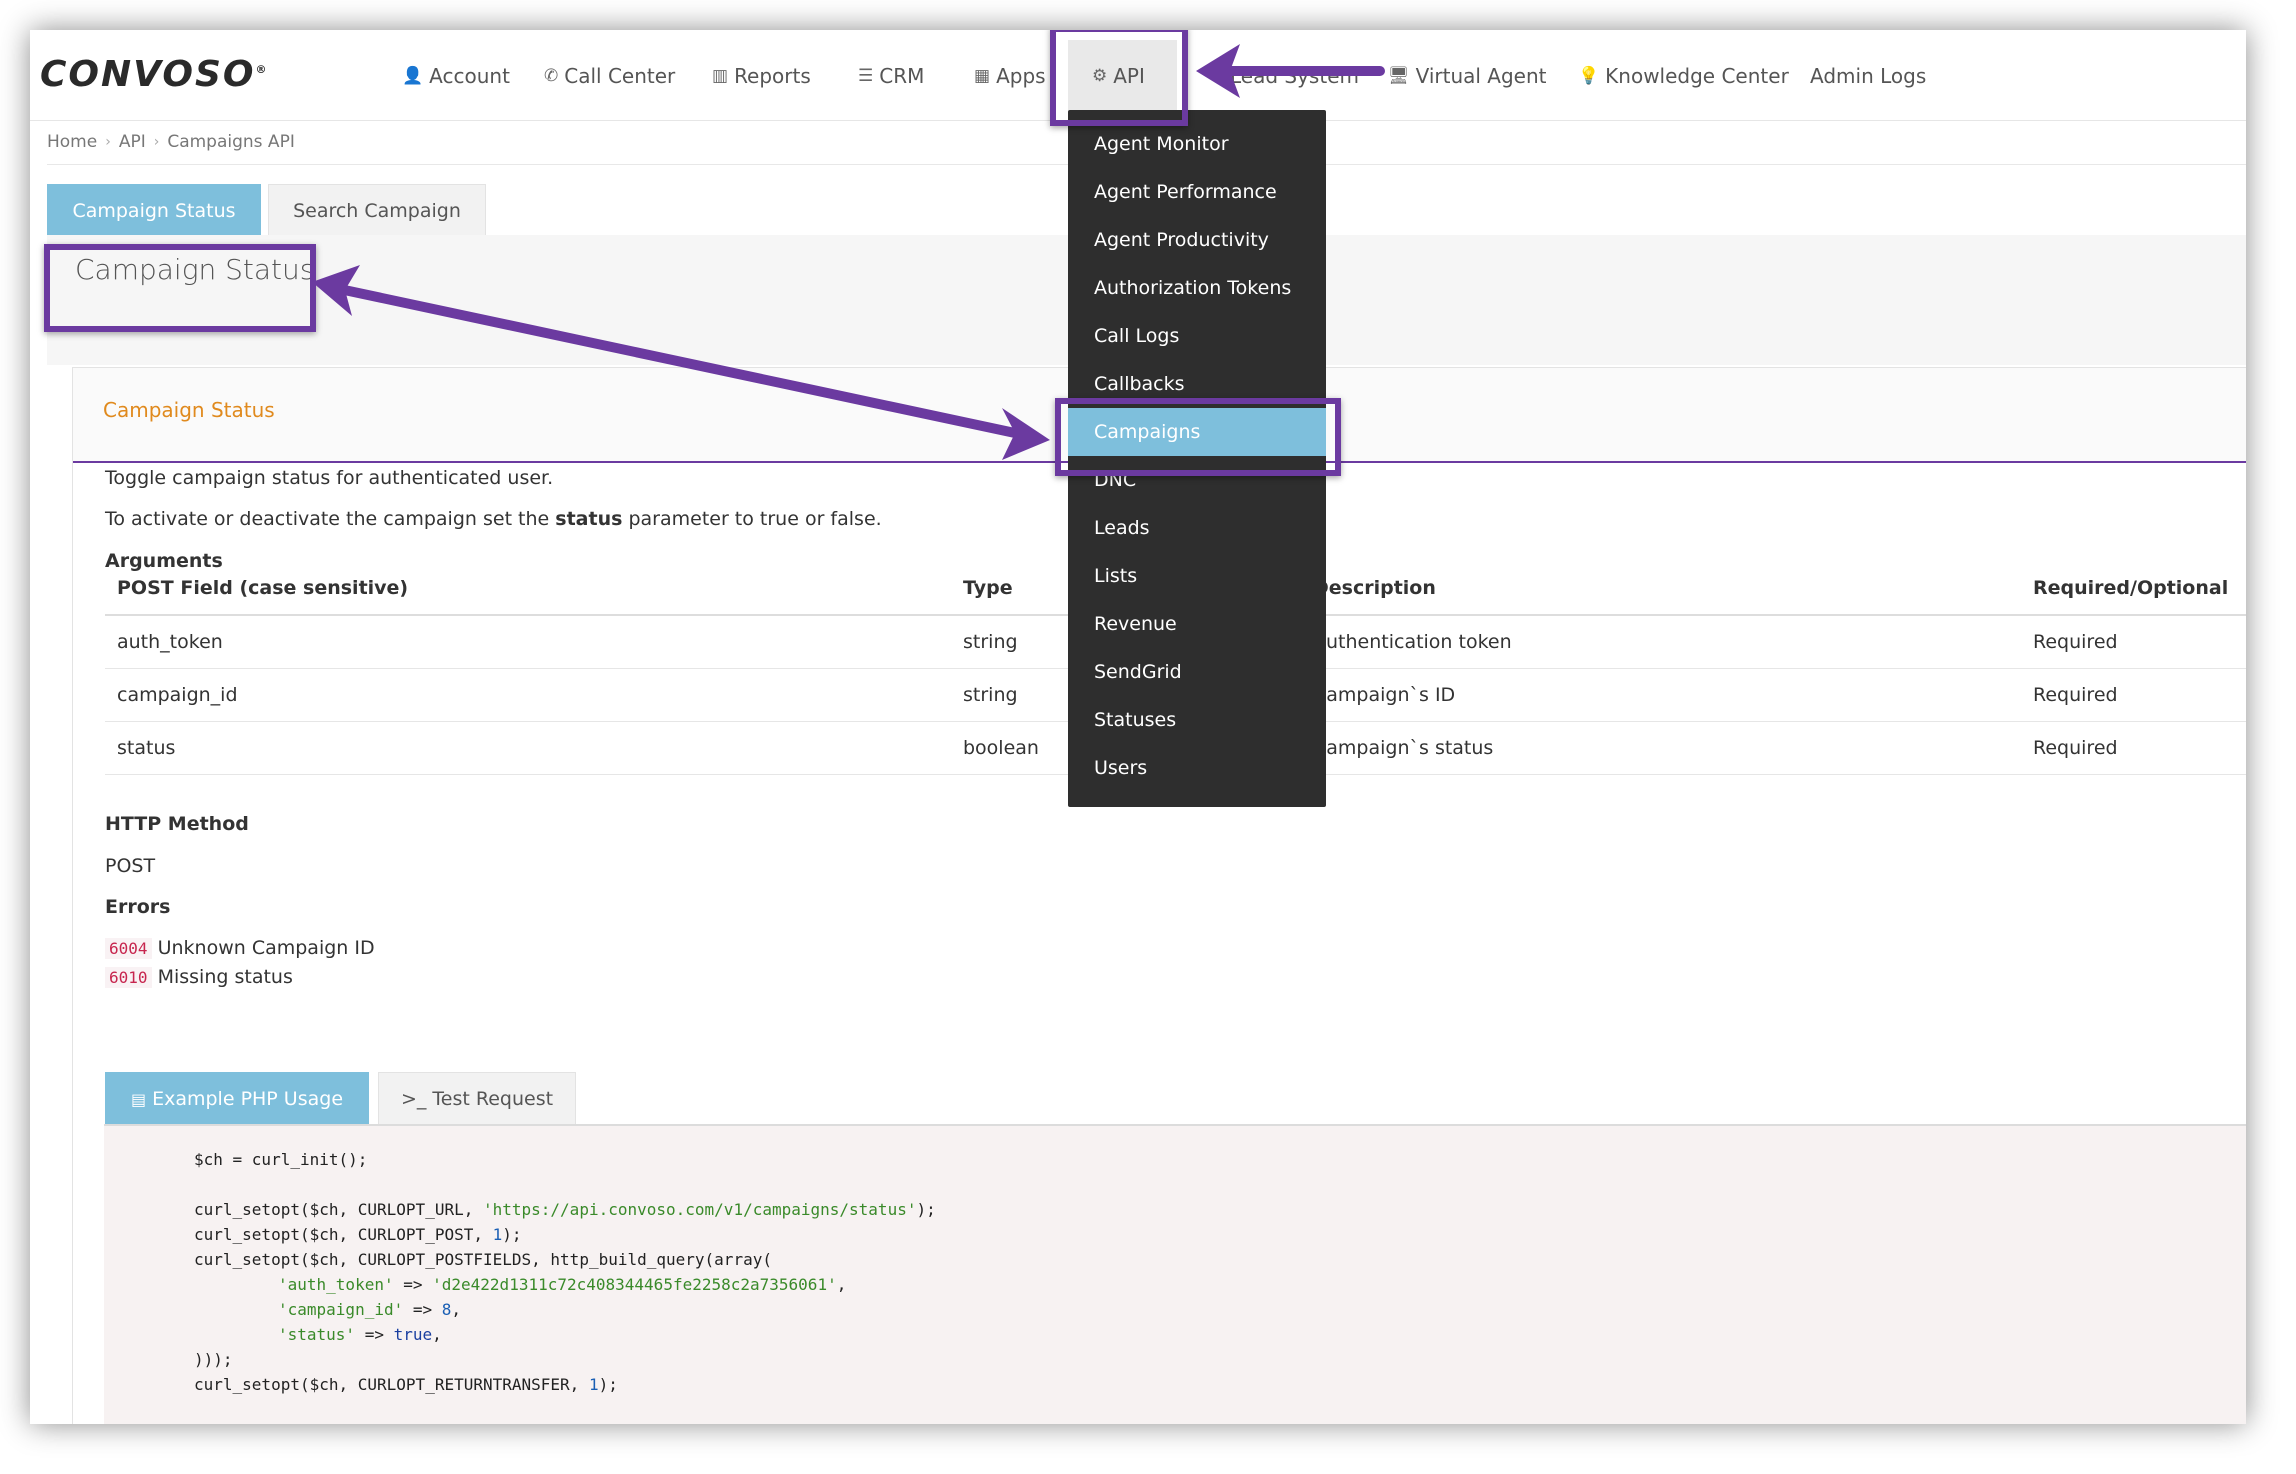 Image resolution: width=2296 pixels, height=1474 pixels. I want to click on annotation-arrows, so click(848, 252).